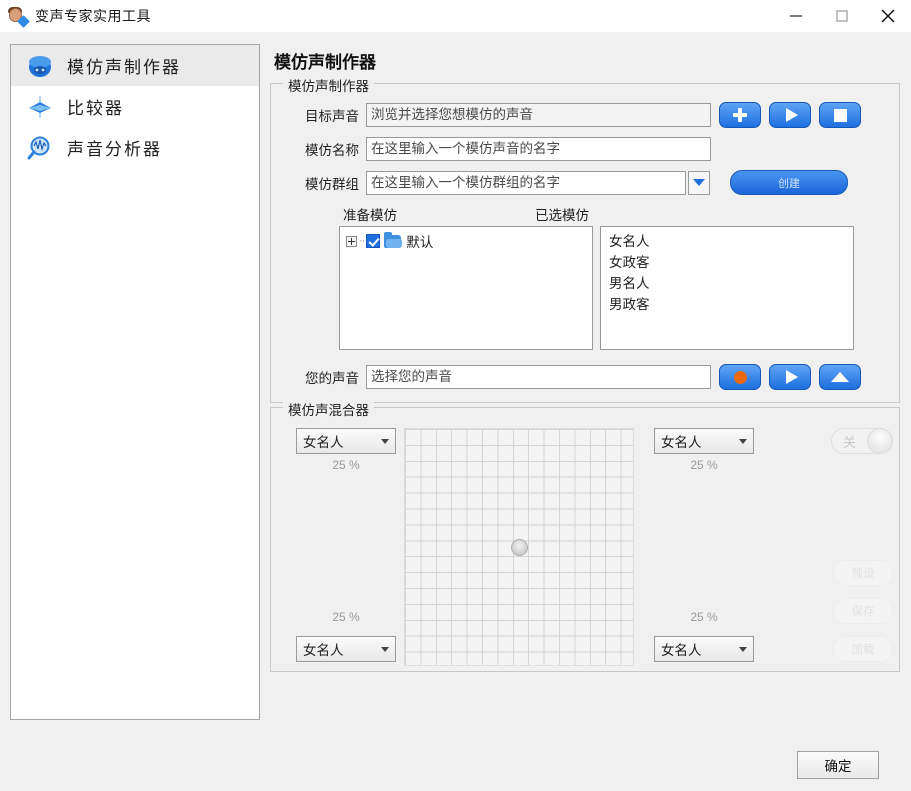 This screenshot has width=911, height=791. I want to click on mixer-grid, so click(519, 547).